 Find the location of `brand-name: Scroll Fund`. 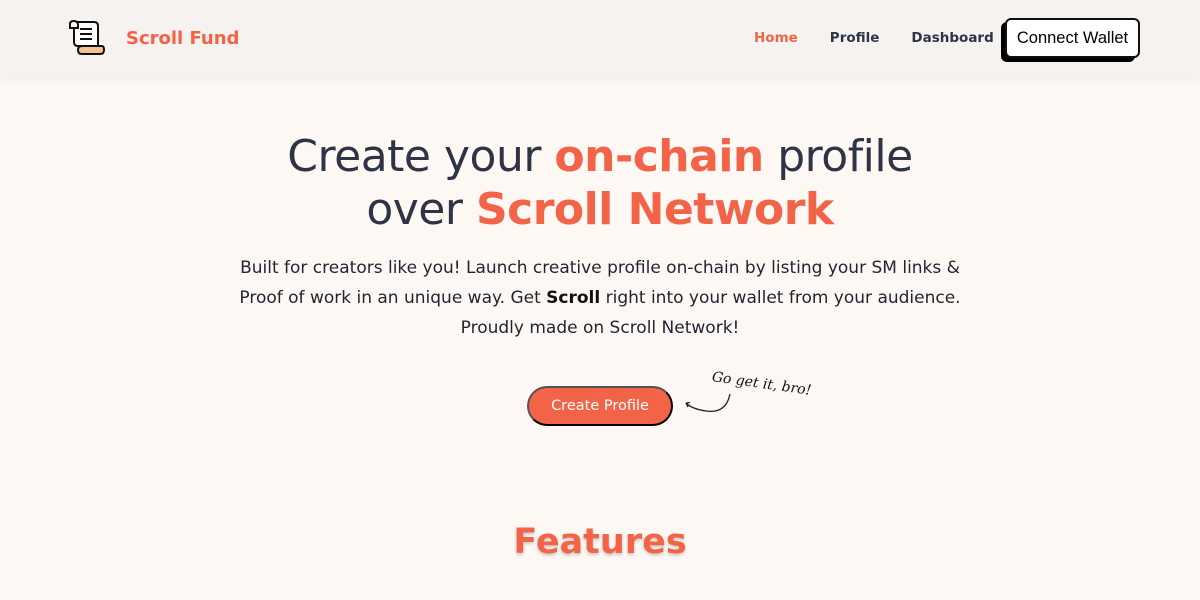

brand-name: Scroll Fund is located at coordinates (183, 38).